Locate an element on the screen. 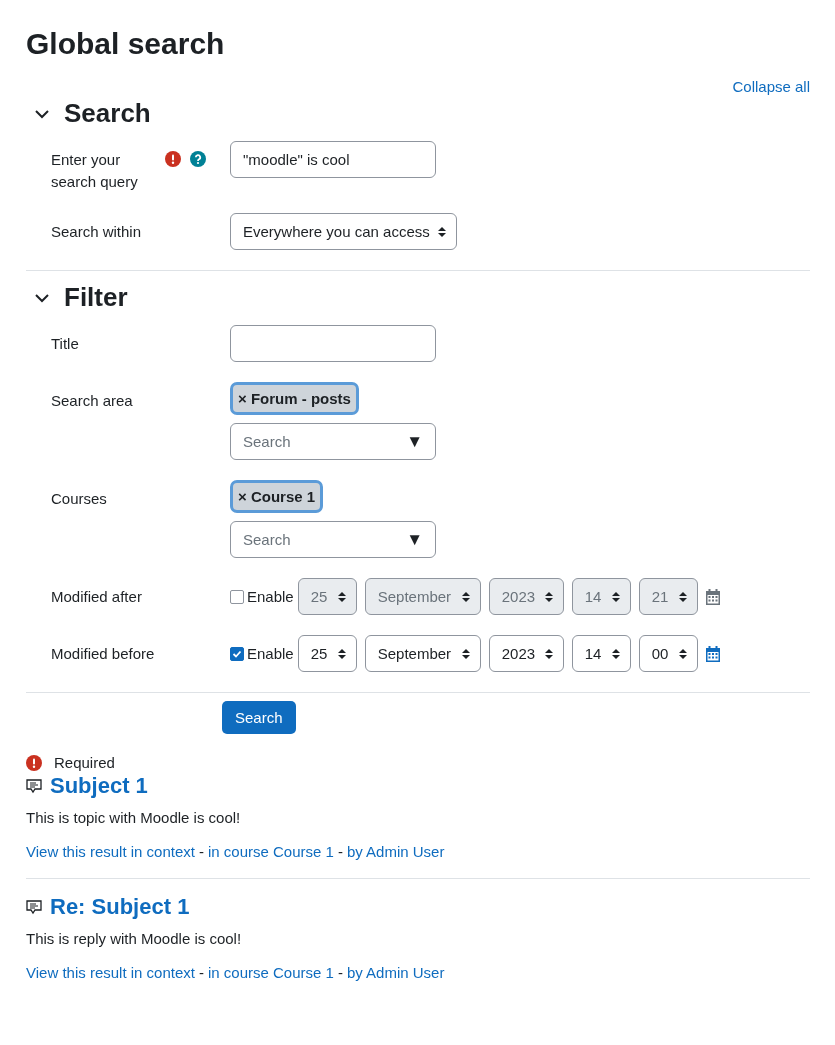 This screenshot has height=1045, width=835. field-label: Modified before is located at coordinates (103, 654).